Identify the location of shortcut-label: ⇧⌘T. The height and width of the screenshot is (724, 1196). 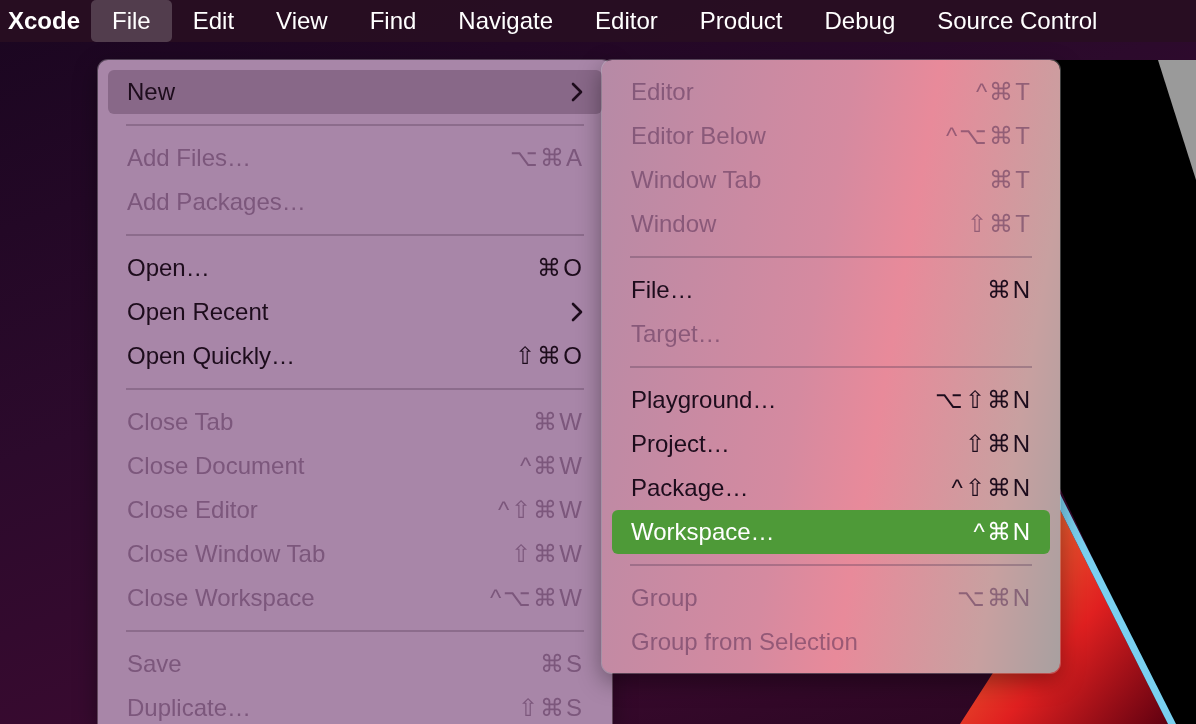
(999, 224).